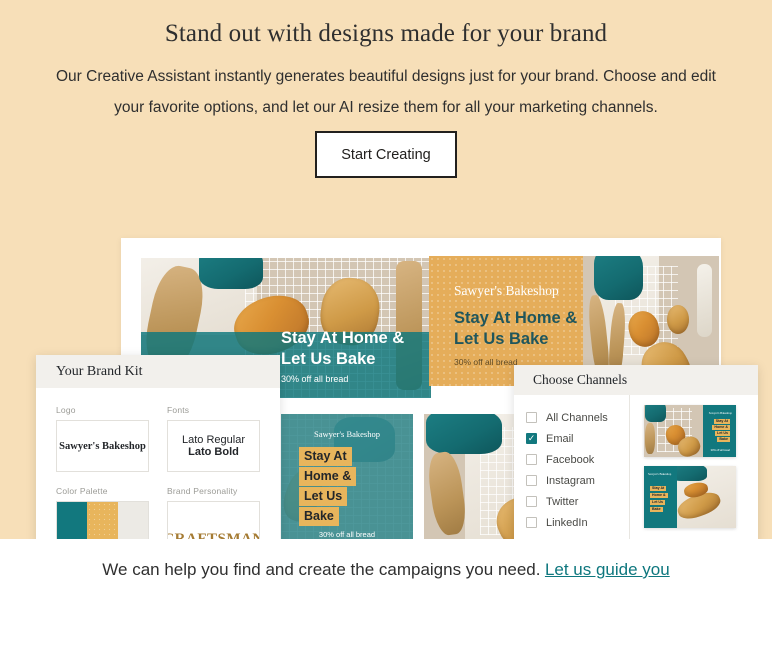  What do you see at coordinates (570, 480) in the screenshot?
I see `channel-label: Instagram` at bounding box center [570, 480].